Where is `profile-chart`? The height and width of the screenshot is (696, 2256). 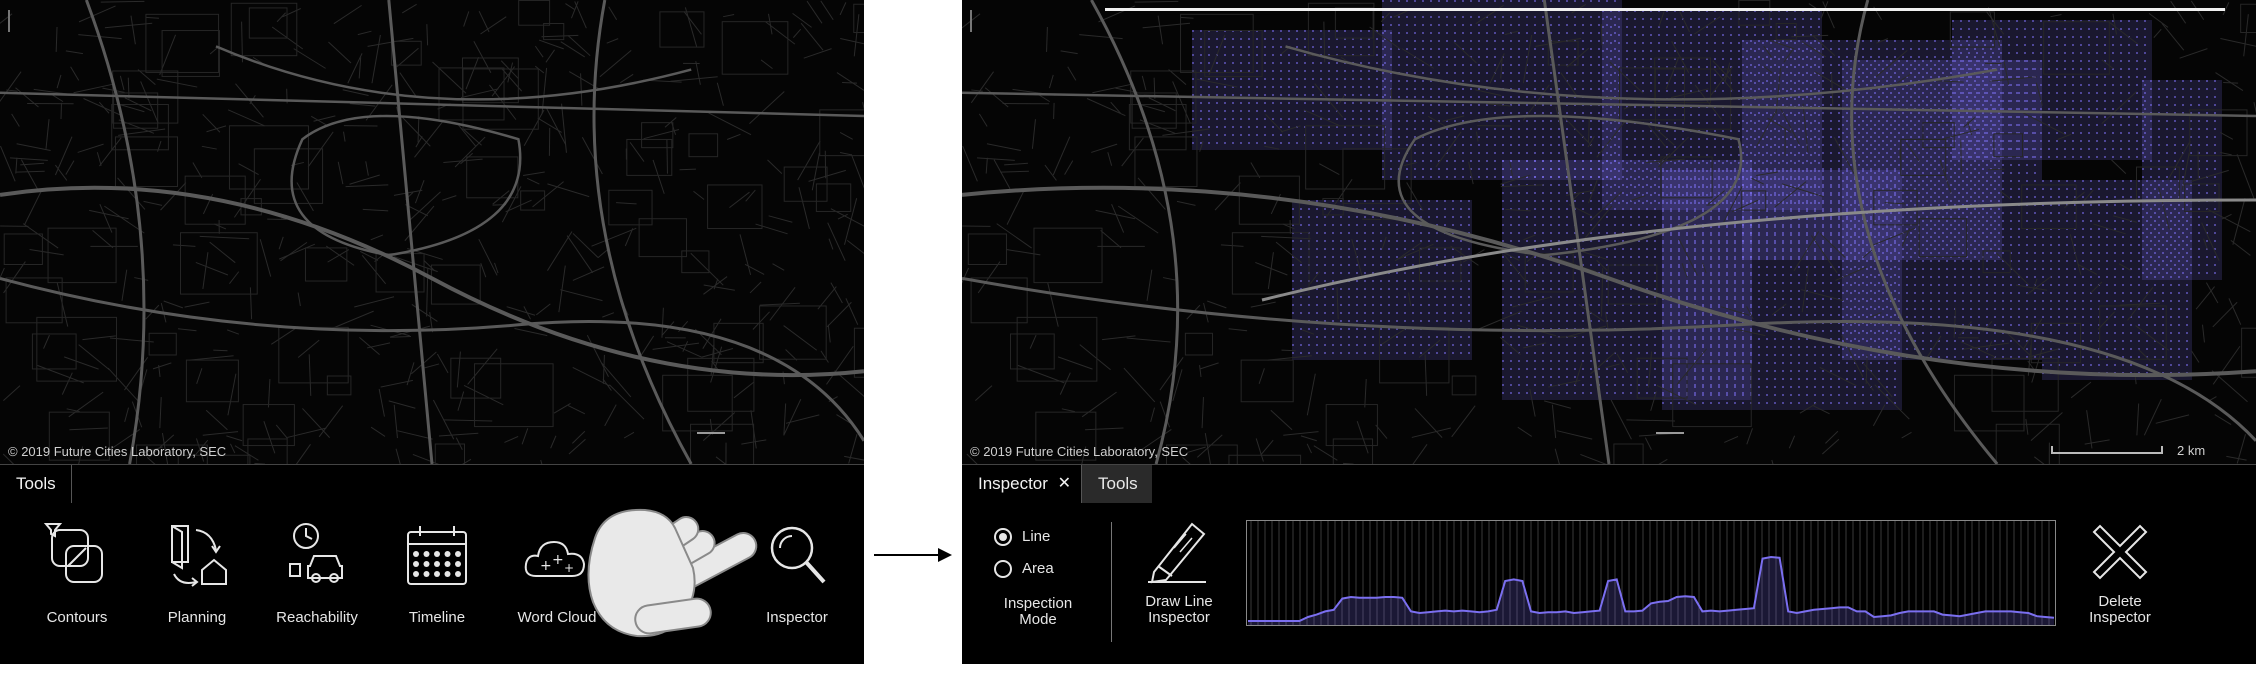
profile-chart is located at coordinates (1651, 573).